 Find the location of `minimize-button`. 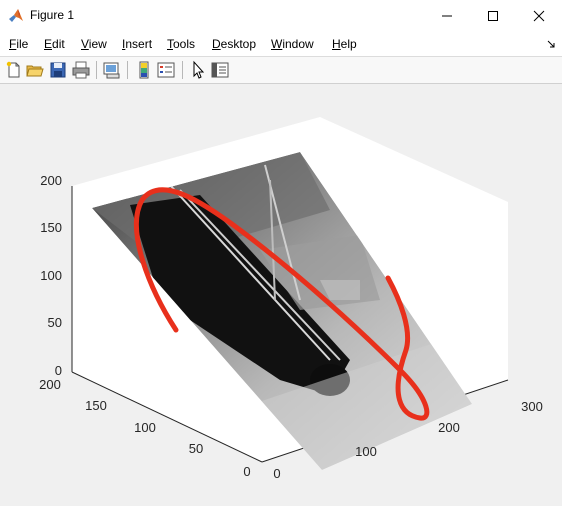

minimize-button is located at coordinates (447, 16).